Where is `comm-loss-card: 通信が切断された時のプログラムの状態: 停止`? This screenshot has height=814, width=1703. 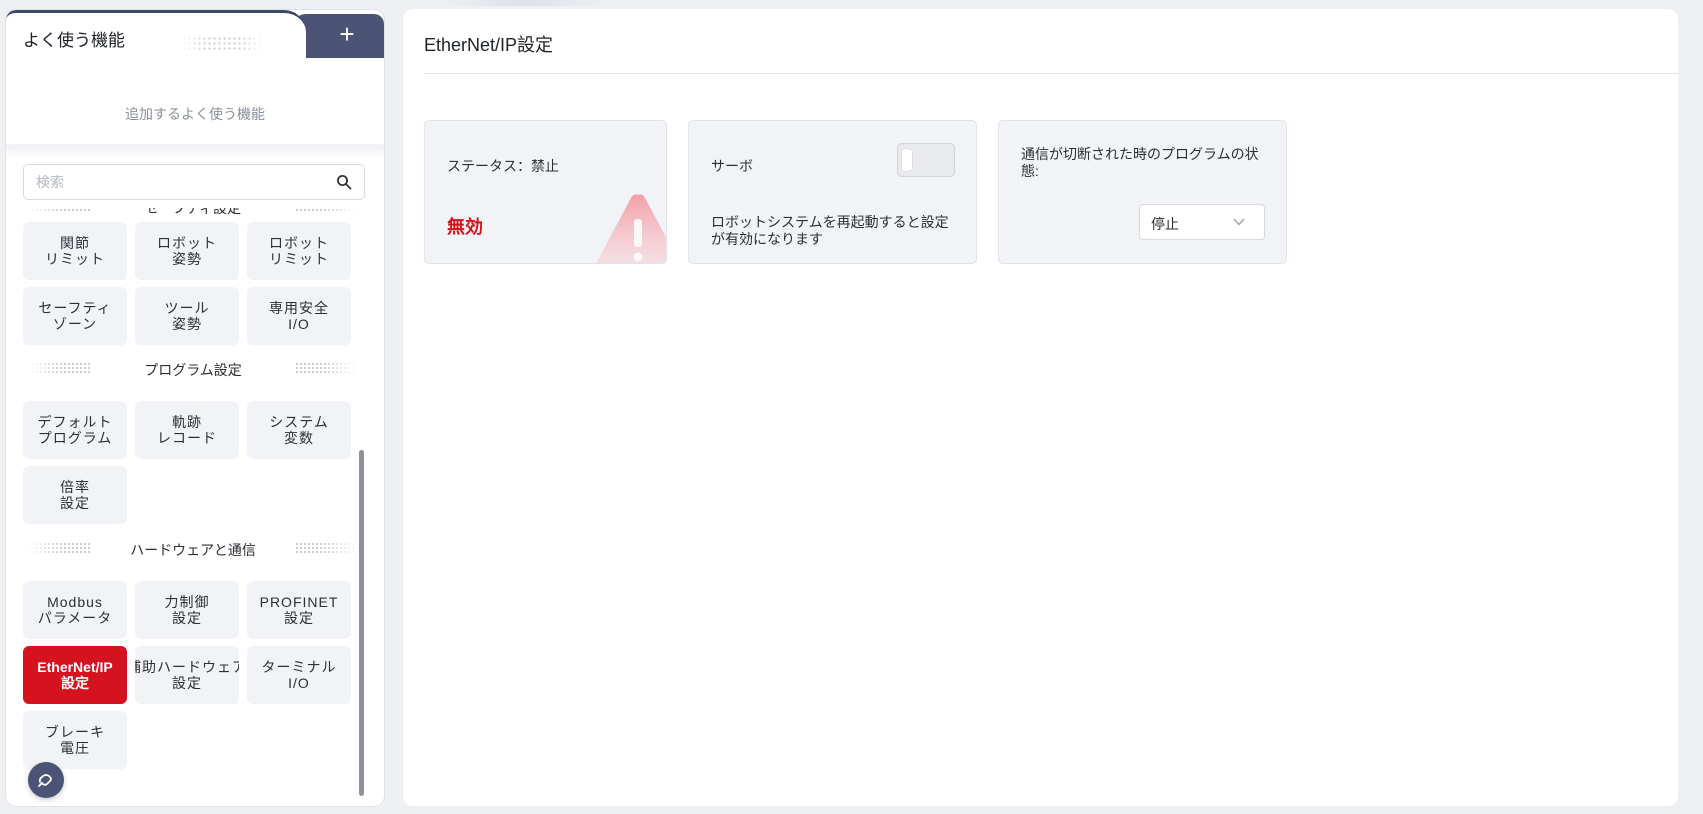
comm-loss-card: 通信が切断された時のプログラムの状態: 停止 is located at coordinates (1142, 192).